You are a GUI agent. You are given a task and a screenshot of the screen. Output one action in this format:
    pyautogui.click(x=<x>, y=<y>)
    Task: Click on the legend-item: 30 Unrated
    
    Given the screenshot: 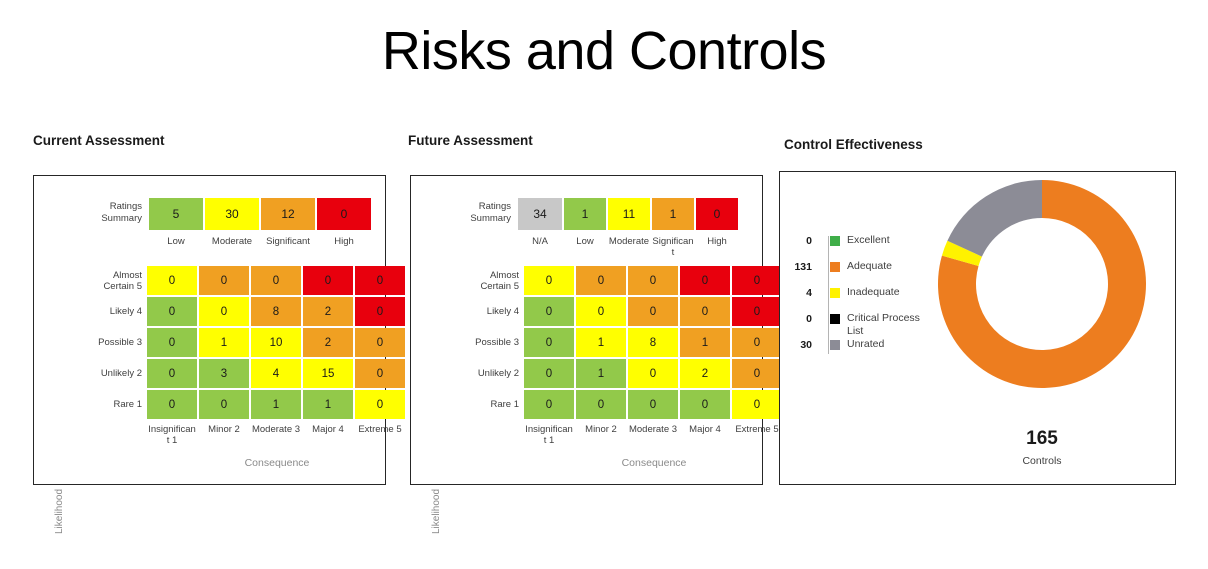 What is the action you would take?
    pyautogui.click(x=861, y=347)
    